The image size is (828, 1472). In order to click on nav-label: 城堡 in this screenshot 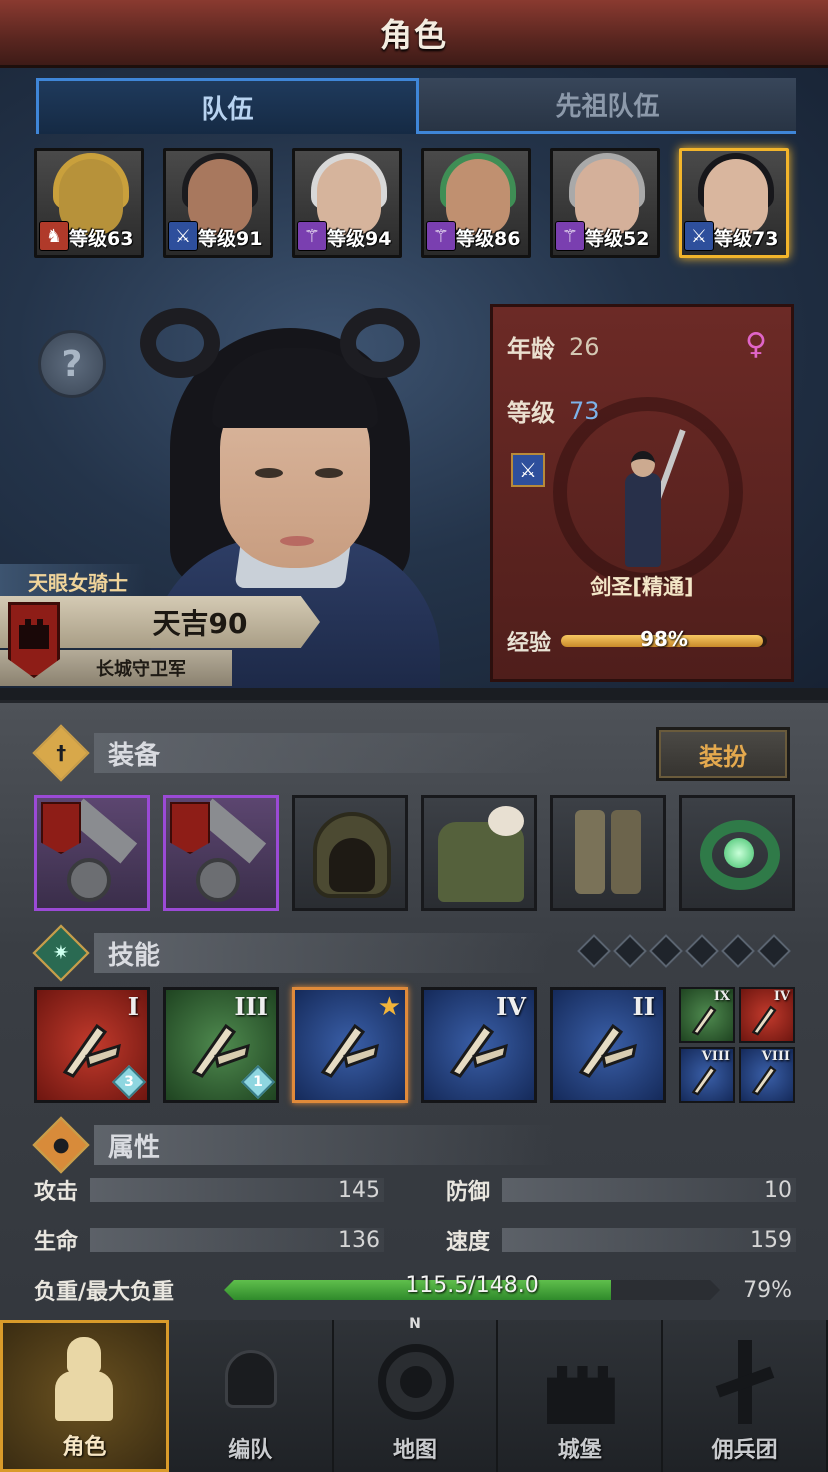, I will do `click(579, 1450)`.